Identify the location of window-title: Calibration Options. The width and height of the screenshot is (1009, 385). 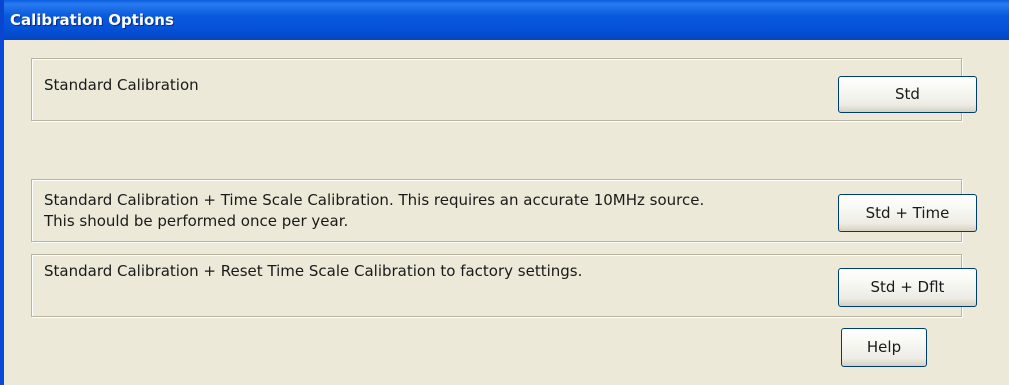
(92, 20).